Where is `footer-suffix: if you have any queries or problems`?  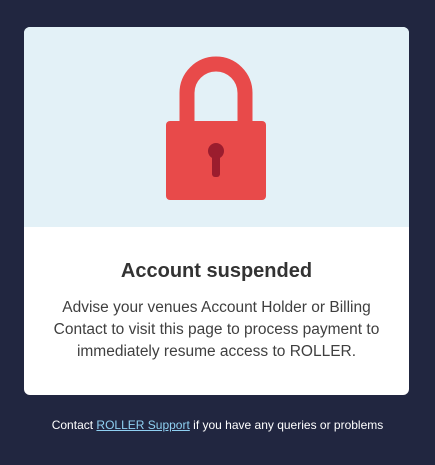 footer-suffix: if you have any queries or problems is located at coordinates (288, 425).